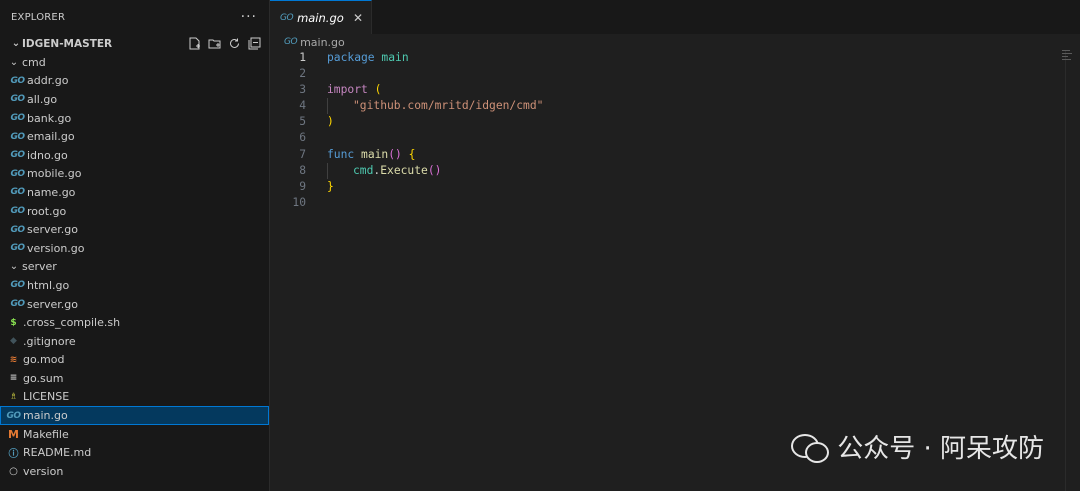 The image size is (1080, 491). Describe the element at coordinates (134, 434) in the screenshot. I see `file-item: M Makefile` at that location.